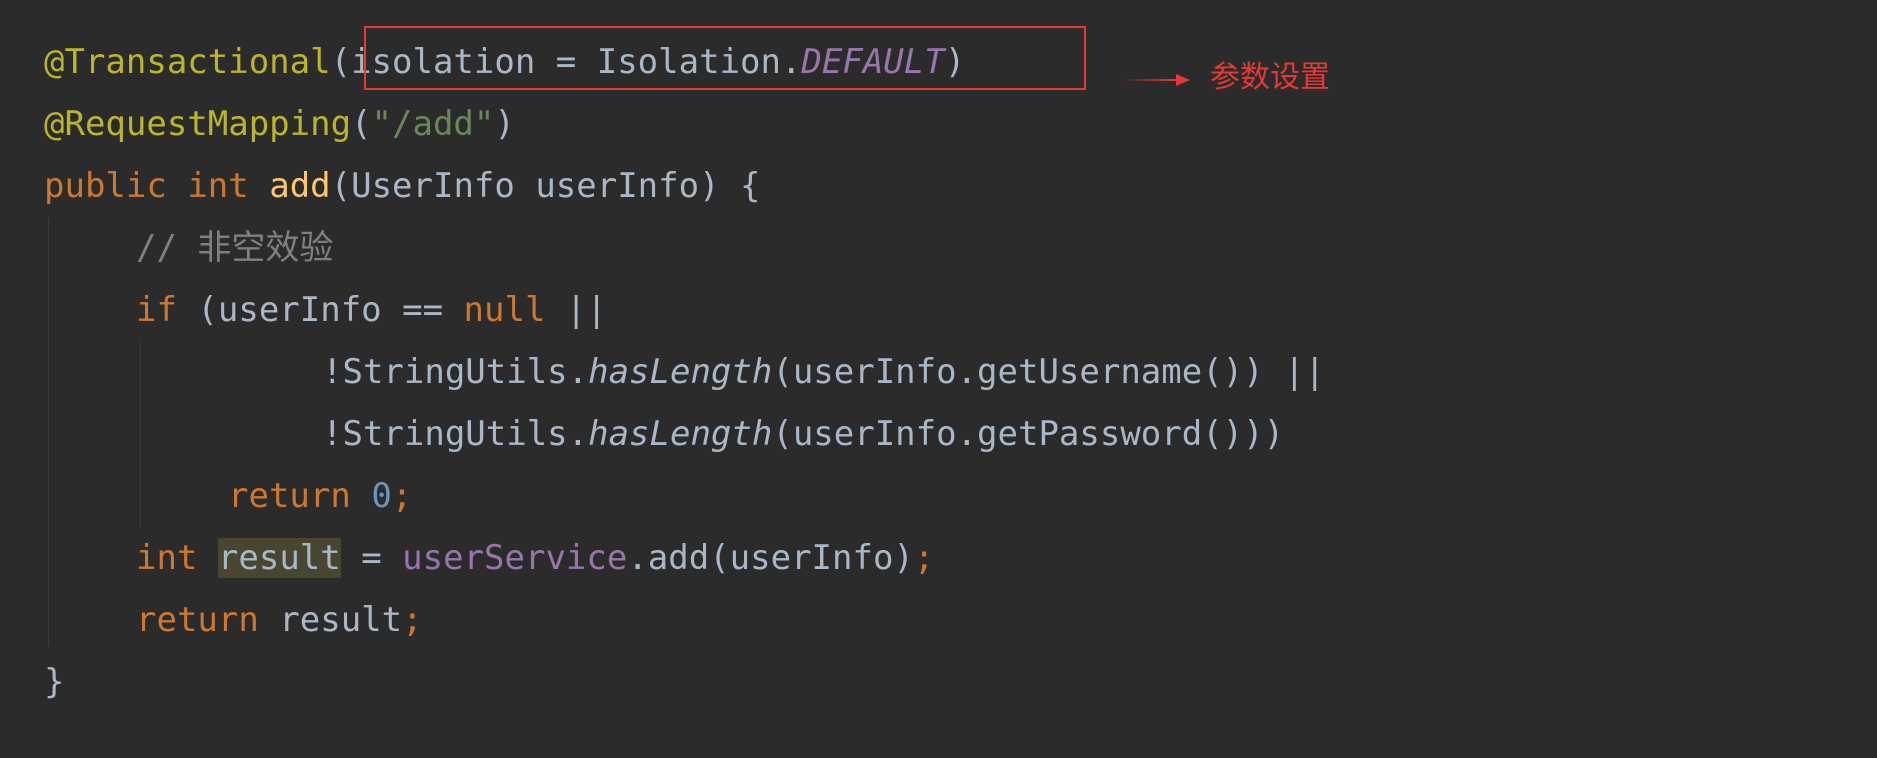  I want to click on arrow-right-icon, so click(1156, 80).